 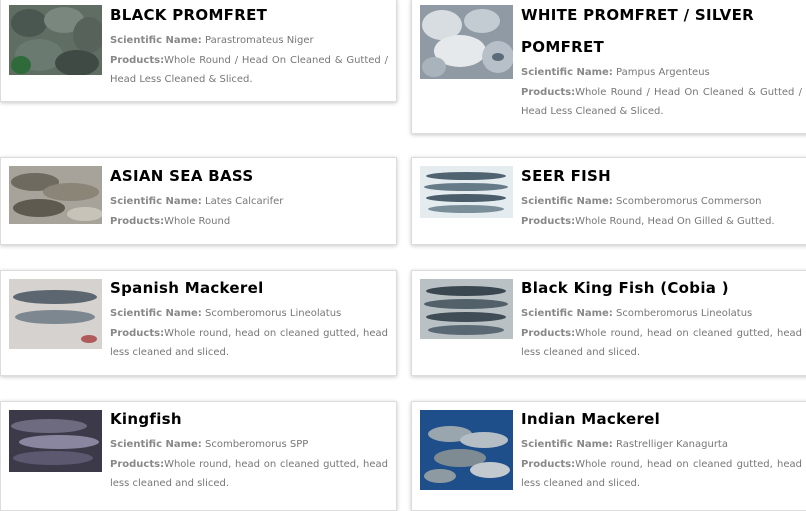 I want to click on product-title: Indian Mackerel, so click(x=661, y=419).